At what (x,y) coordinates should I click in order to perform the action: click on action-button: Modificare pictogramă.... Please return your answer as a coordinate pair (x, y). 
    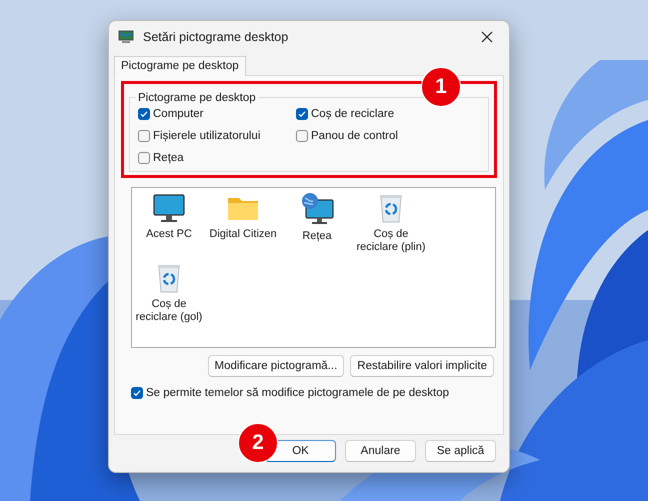
    Looking at the image, I should click on (276, 365).